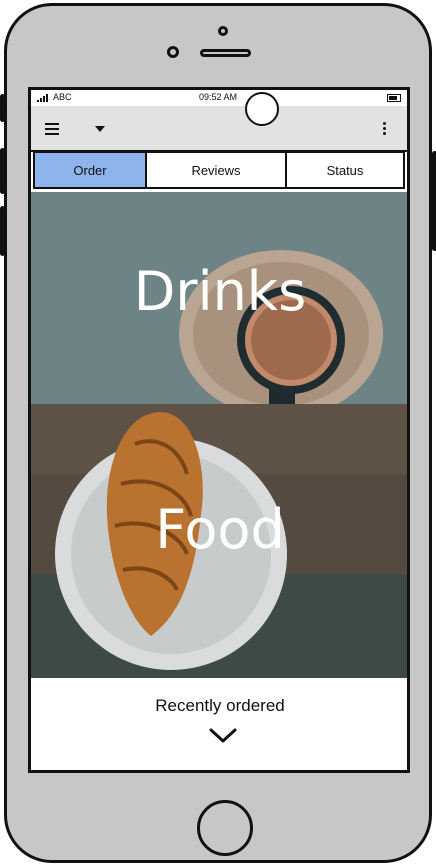  Describe the element at coordinates (223, 736) in the screenshot. I see `chevron-down-icon` at that location.